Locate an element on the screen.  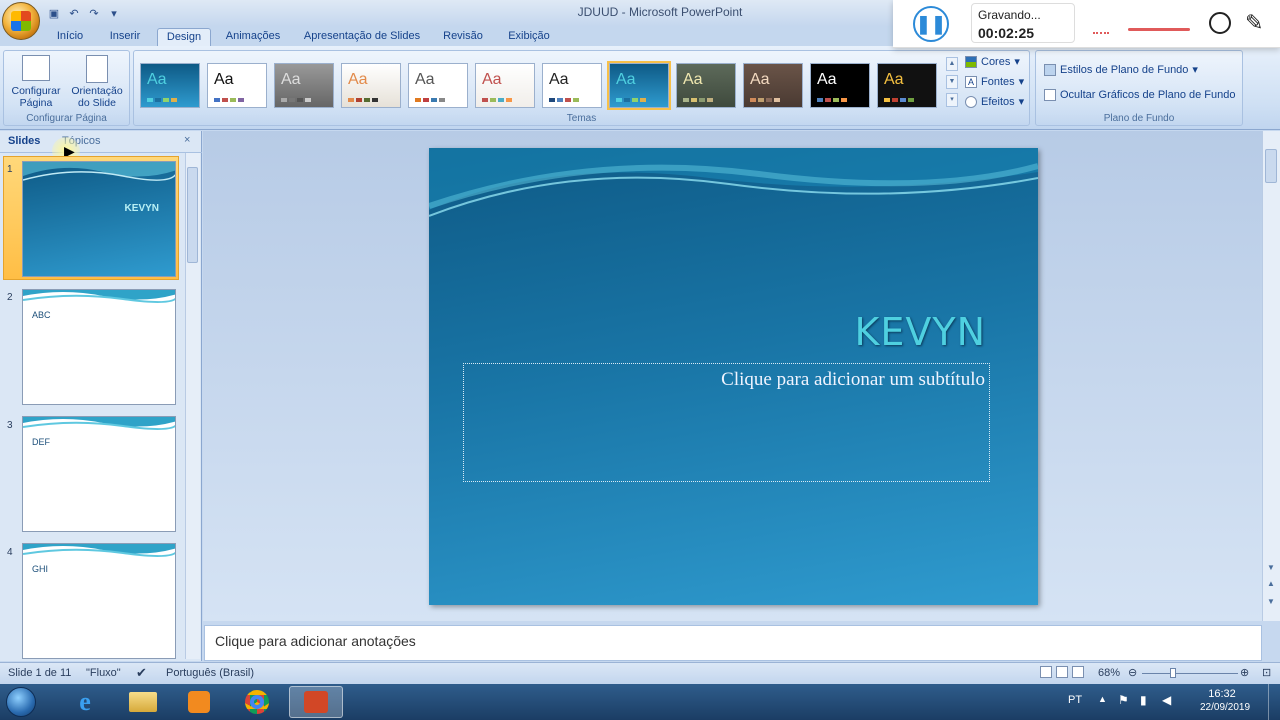
themes-more: ▾ is located at coordinates (952, 100).